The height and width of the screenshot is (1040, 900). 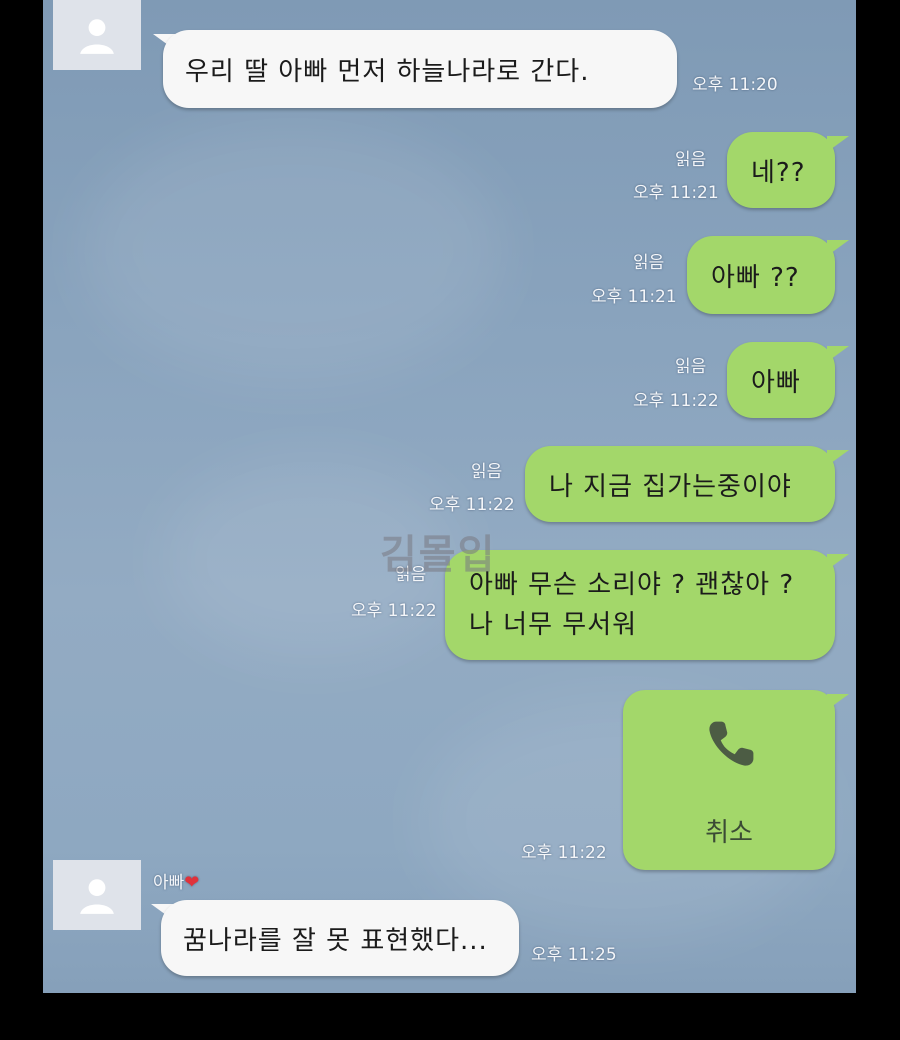 What do you see at coordinates (778, 172) in the screenshot?
I see `message-text: 네??` at bounding box center [778, 172].